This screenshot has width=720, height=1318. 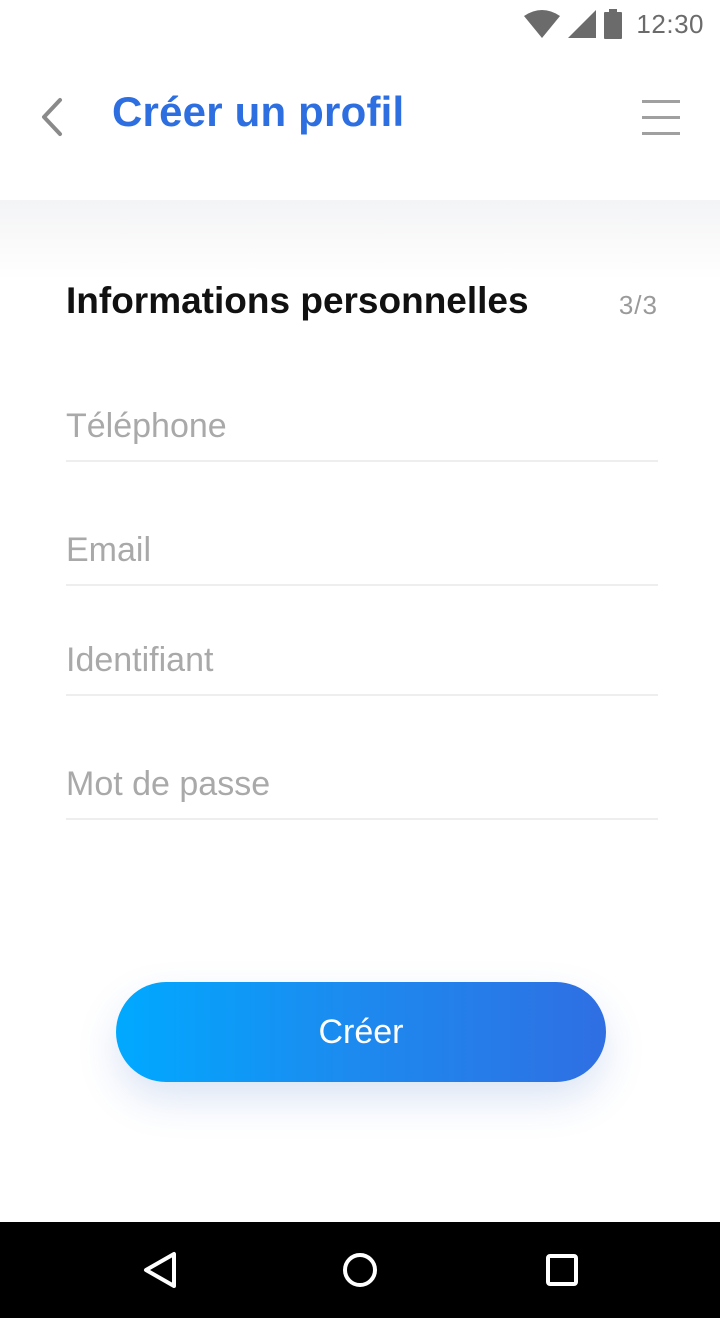 I want to click on battery-icon, so click(x=613, y=24).